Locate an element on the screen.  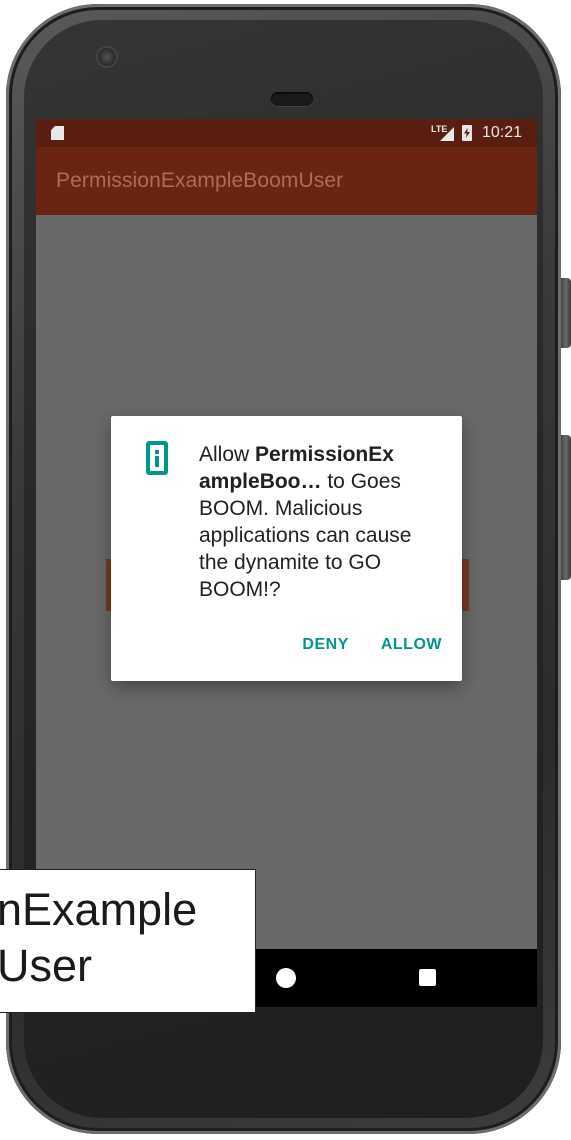
app-bar: PermissionExampleBoomUser is located at coordinates (286, 181).